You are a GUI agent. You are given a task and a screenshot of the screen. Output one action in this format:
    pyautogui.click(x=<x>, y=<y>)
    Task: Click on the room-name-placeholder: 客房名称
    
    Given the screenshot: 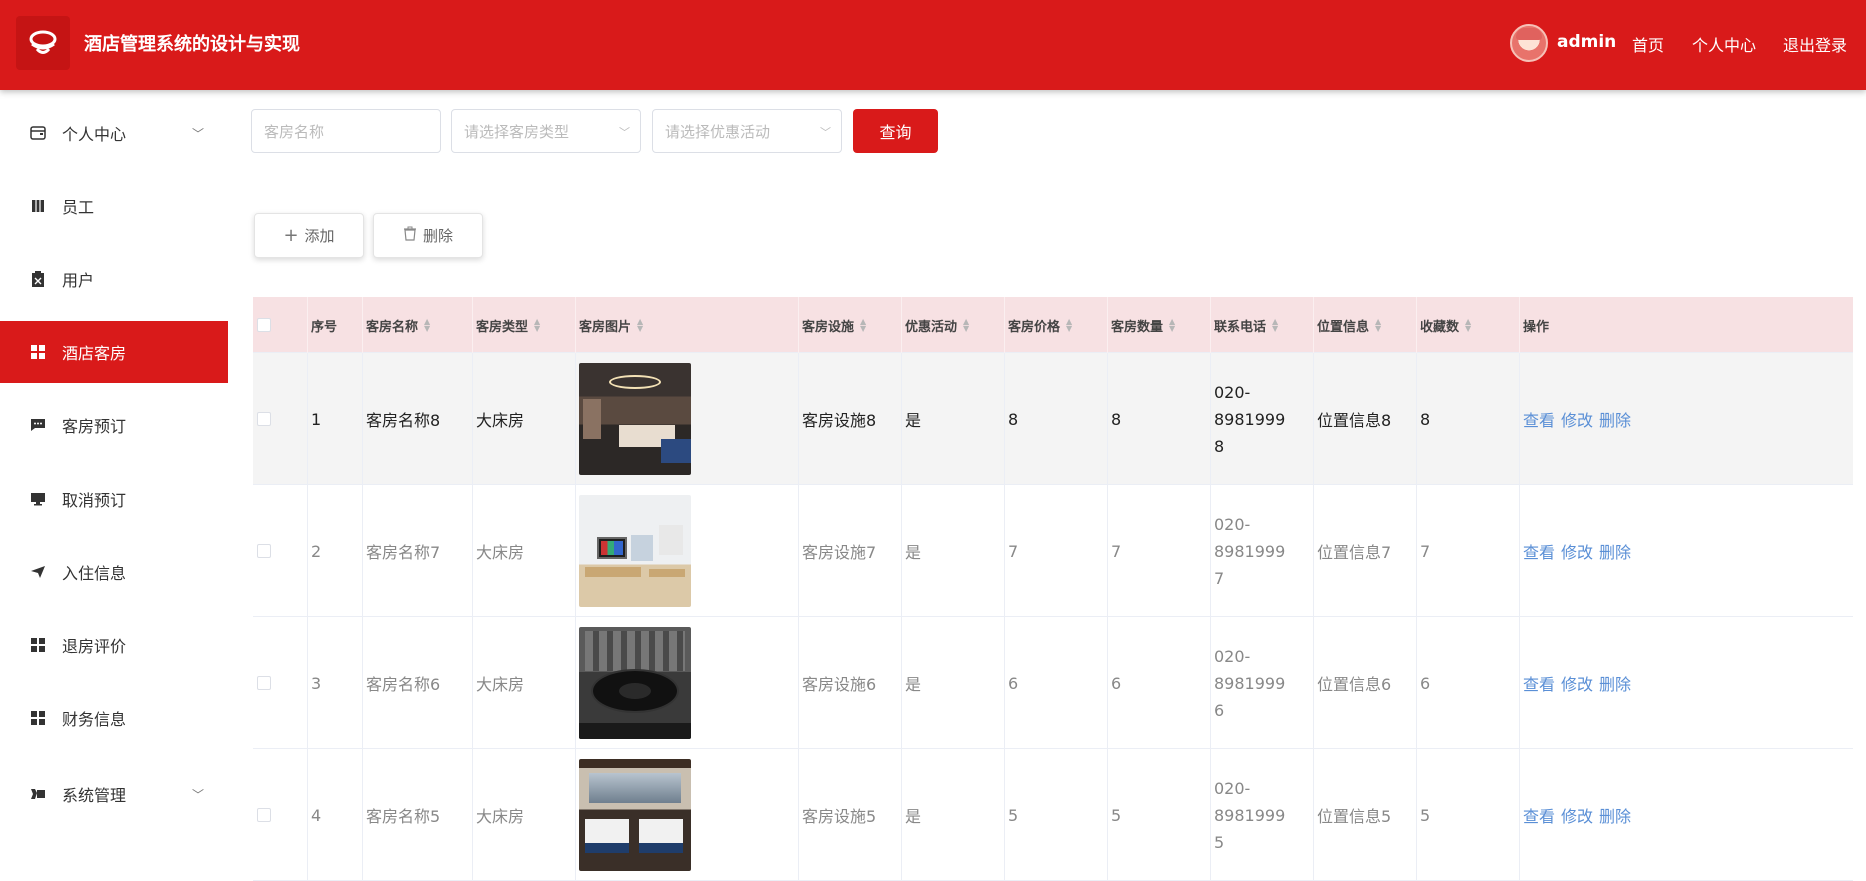 What is the action you would take?
    pyautogui.click(x=294, y=131)
    